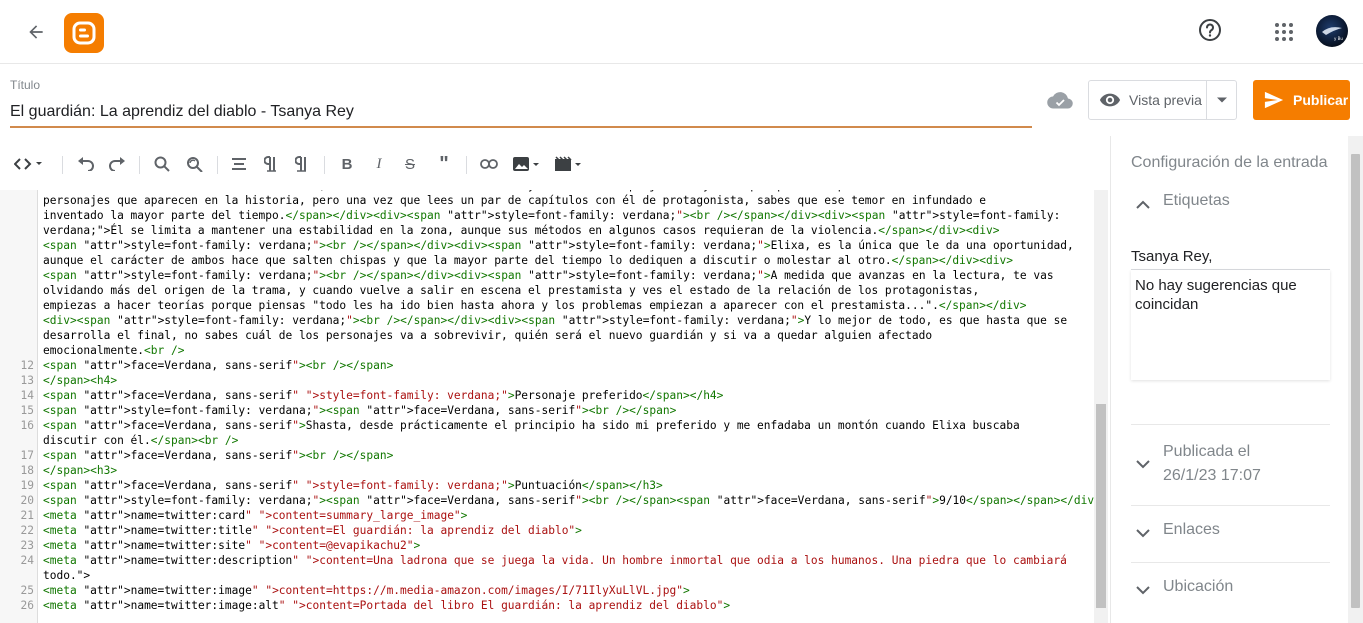 The width and height of the screenshot is (1363, 623). What do you see at coordinates (1165, 100) in the screenshot?
I see `preview-label: Vista previa` at bounding box center [1165, 100].